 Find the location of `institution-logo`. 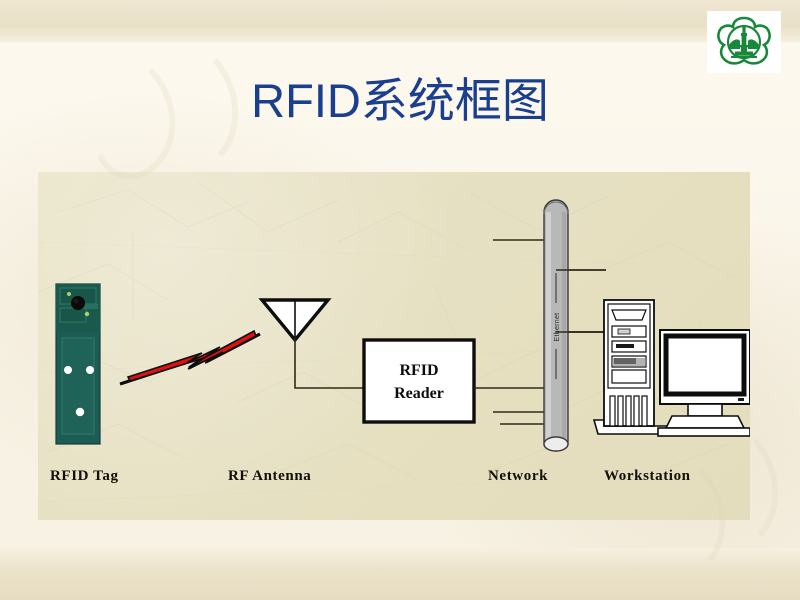

institution-logo is located at coordinates (744, 42).